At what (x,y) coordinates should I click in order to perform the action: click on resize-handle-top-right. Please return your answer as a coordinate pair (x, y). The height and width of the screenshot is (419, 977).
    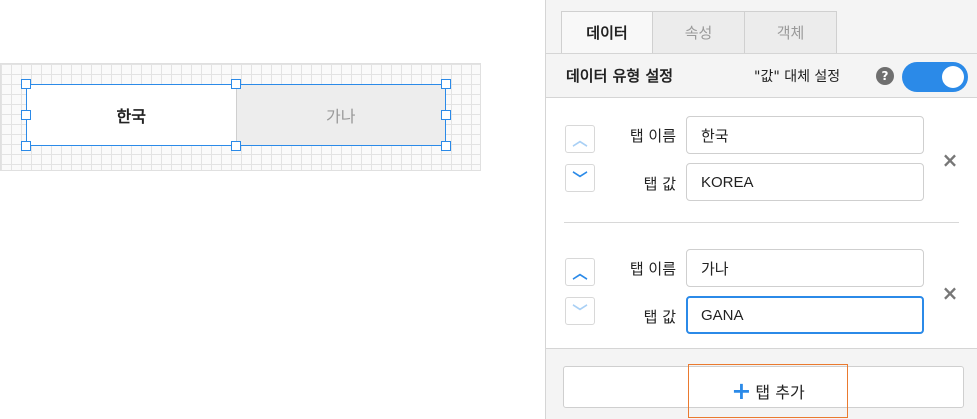
    Looking at the image, I should click on (446, 84).